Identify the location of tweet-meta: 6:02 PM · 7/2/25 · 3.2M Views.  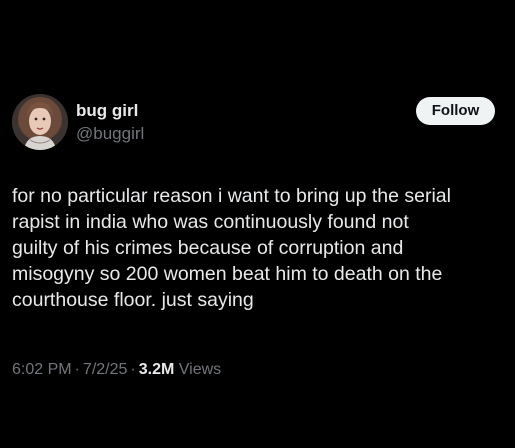
(116, 370).